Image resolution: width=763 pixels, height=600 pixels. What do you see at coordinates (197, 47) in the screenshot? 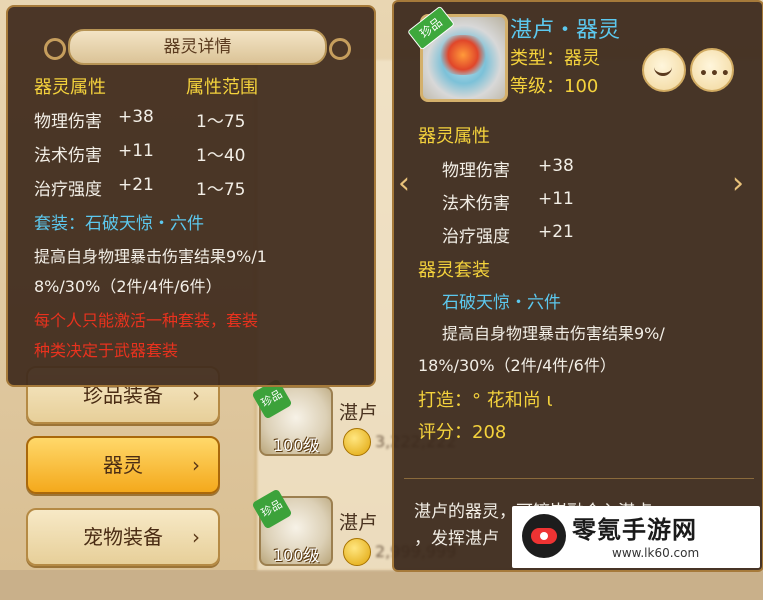
I see `tooltip-title: 器灵详情` at bounding box center [197, 47].